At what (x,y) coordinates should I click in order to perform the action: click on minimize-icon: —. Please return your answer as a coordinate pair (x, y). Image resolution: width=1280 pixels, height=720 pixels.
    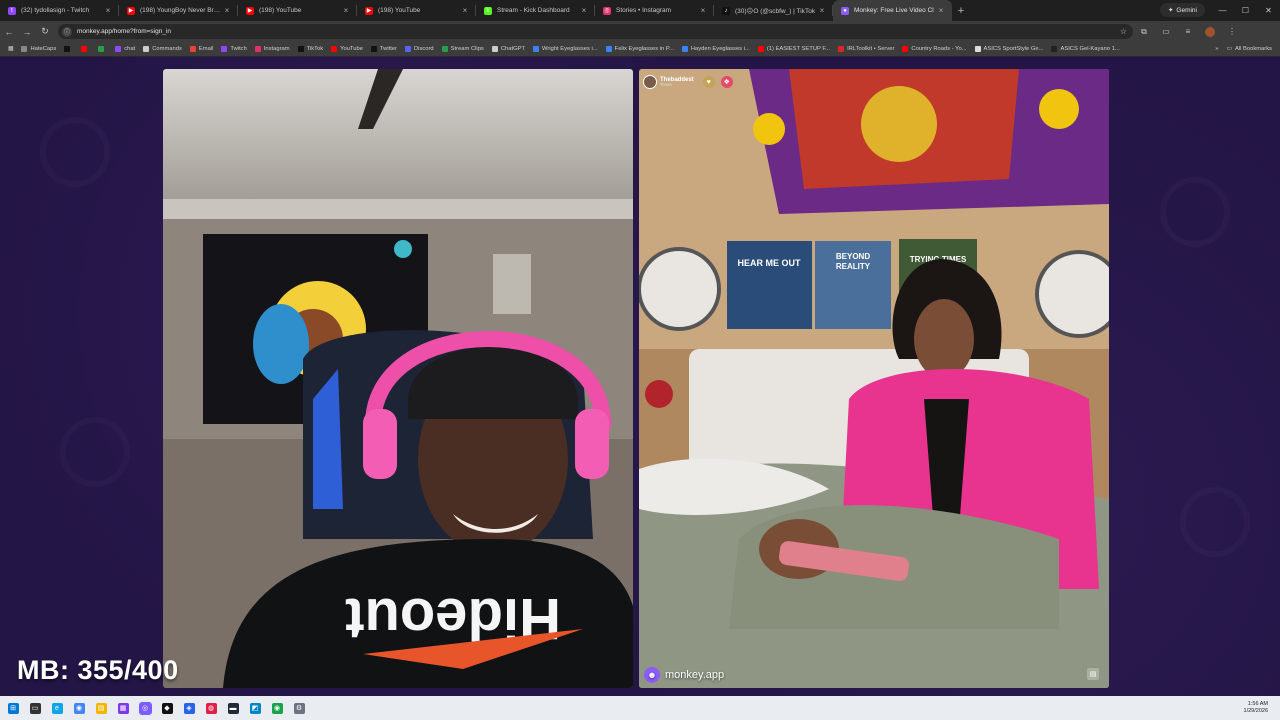
    Looking at the image, I should click on (1222, 10).